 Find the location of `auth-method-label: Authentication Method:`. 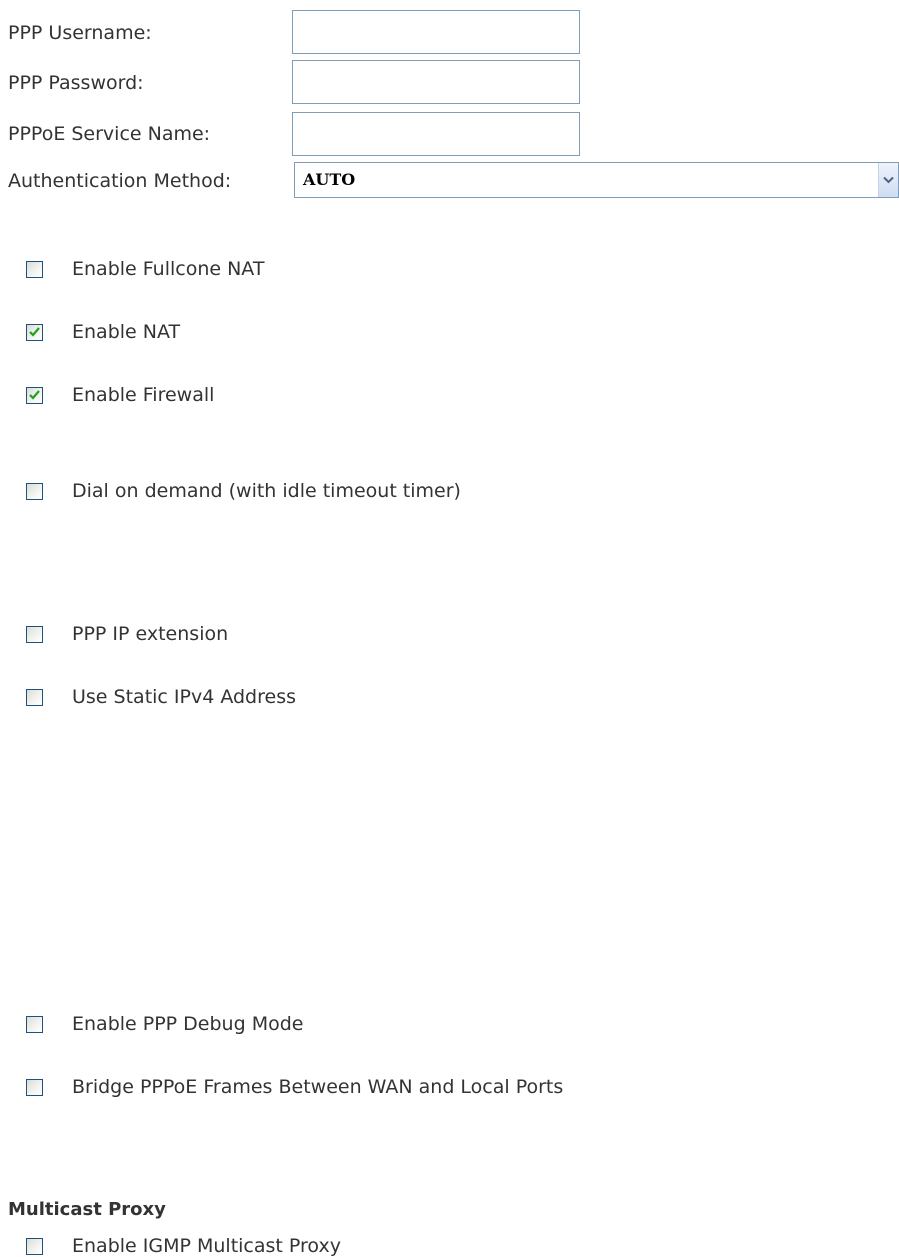

auth-method-label: Authentication Method: is located at coordinates (120, 181).